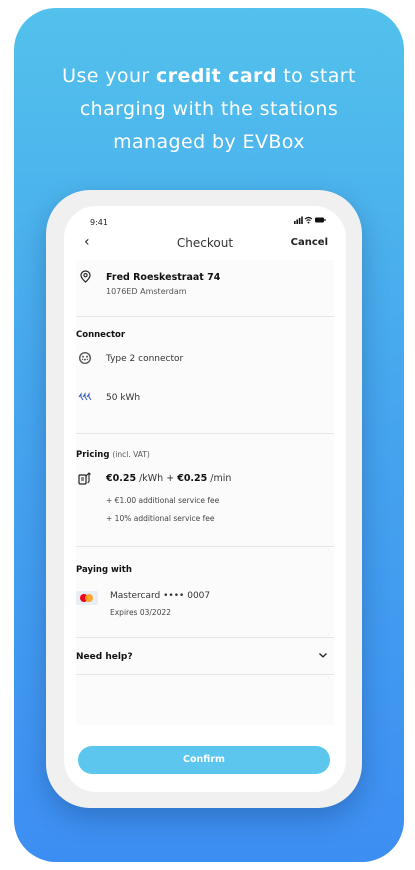 This screenshot has width=415, height=870. I want to click on energy-row: 50 kWh, so click(205, 399).